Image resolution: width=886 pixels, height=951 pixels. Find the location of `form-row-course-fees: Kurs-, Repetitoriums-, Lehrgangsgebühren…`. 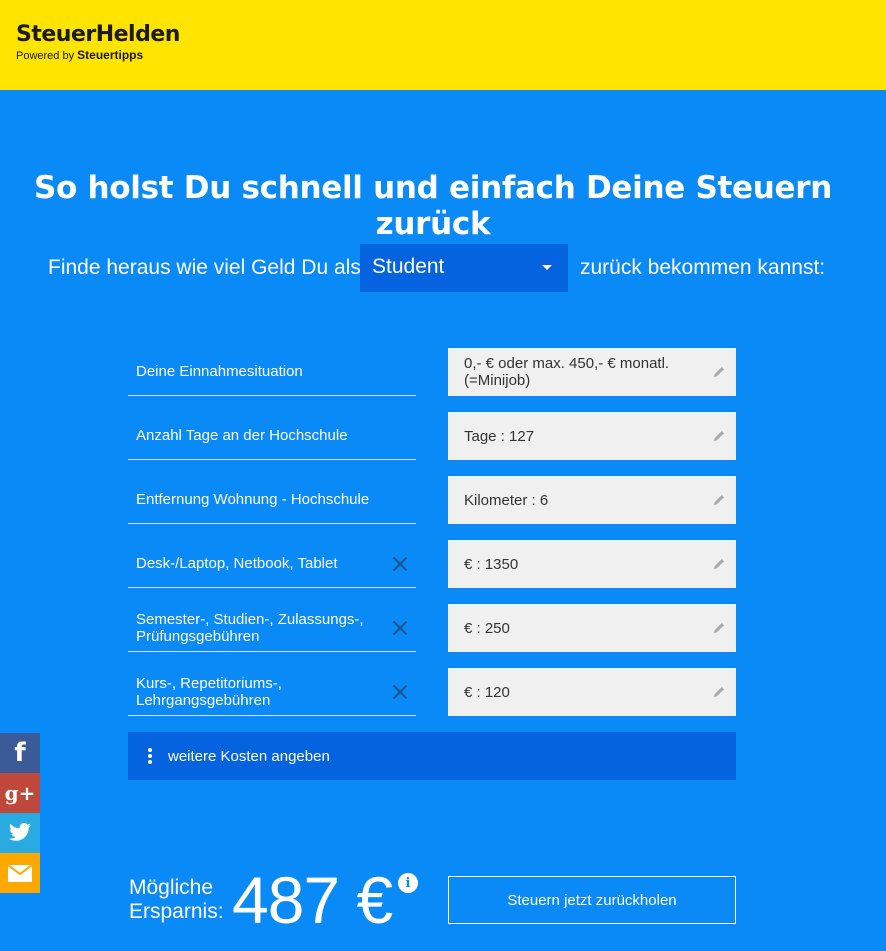

form-row-course-fees: Kurs-, Repetitoriums-, Lehrgangsgebühren… is located at coordinates (432, 692).